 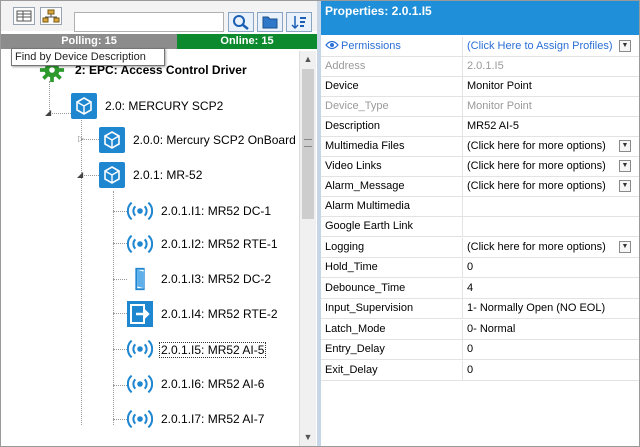 I want to click on prop-row-entry-delay: Entry_Delay 0, so click(x=480, y=350).